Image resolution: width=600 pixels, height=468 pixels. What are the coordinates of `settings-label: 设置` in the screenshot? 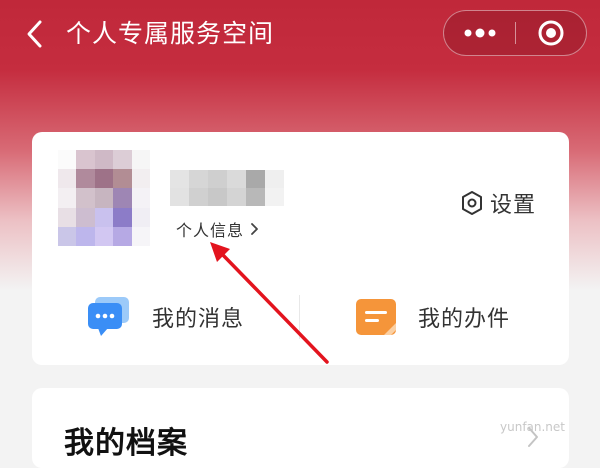 It's located at (513, 205).